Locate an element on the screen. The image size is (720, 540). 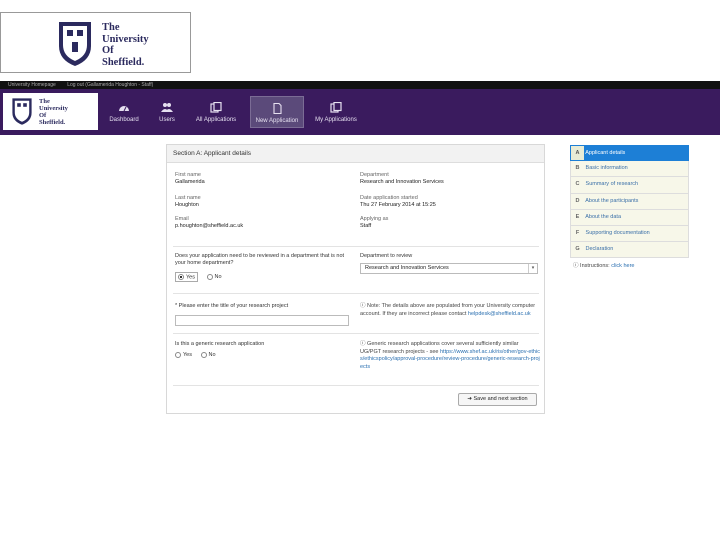
last-name-field: Last name Houghton is located at coordinates (188, 201).